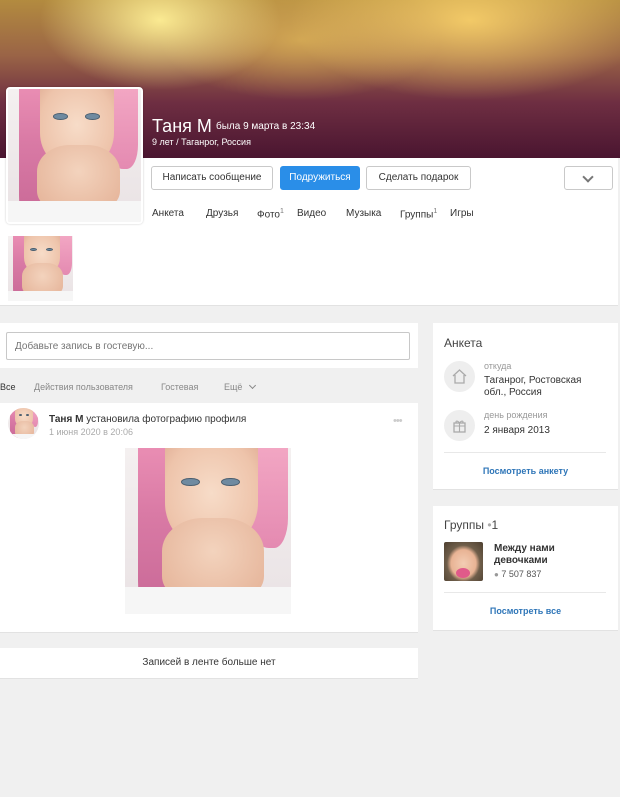  I want to click on gift-icon, so click(459, 425).